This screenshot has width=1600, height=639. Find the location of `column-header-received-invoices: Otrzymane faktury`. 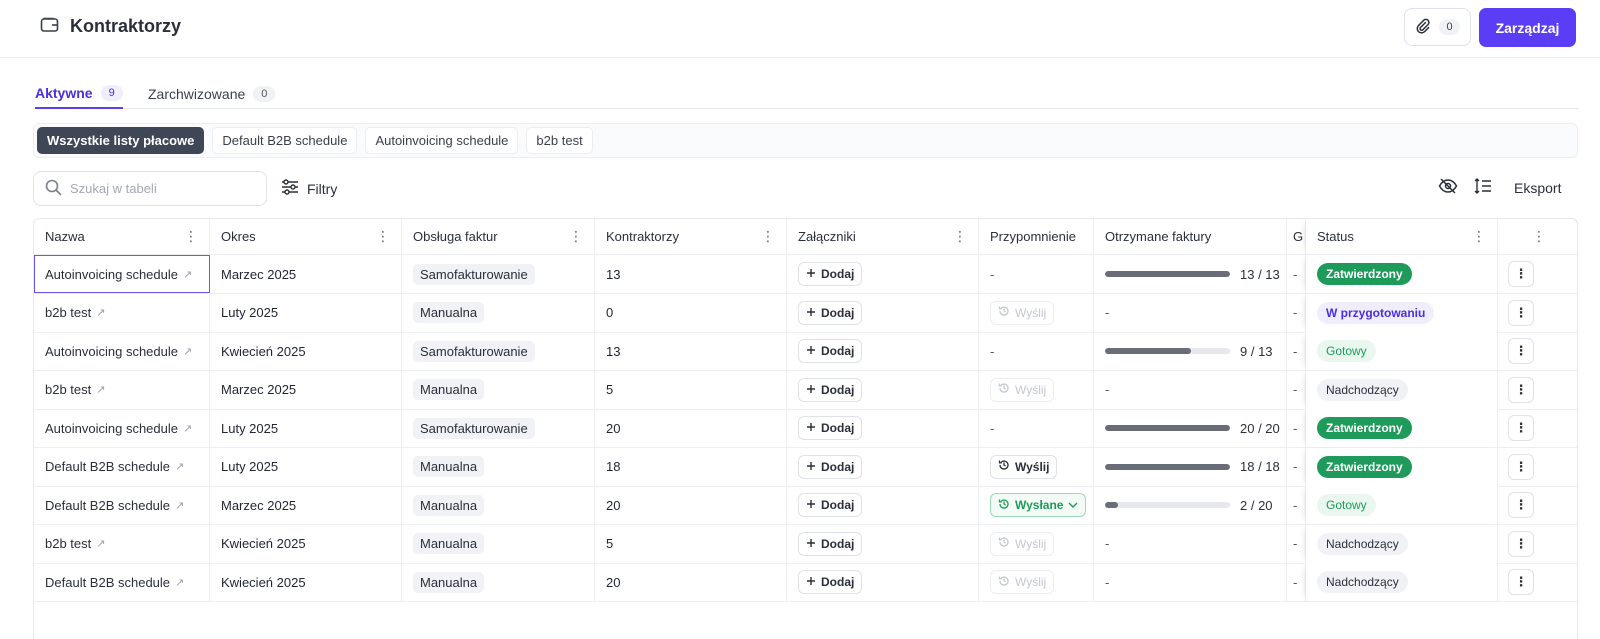

column-header-received-invoices: Otrzymane faktury is located at coordinates (1190, 236).